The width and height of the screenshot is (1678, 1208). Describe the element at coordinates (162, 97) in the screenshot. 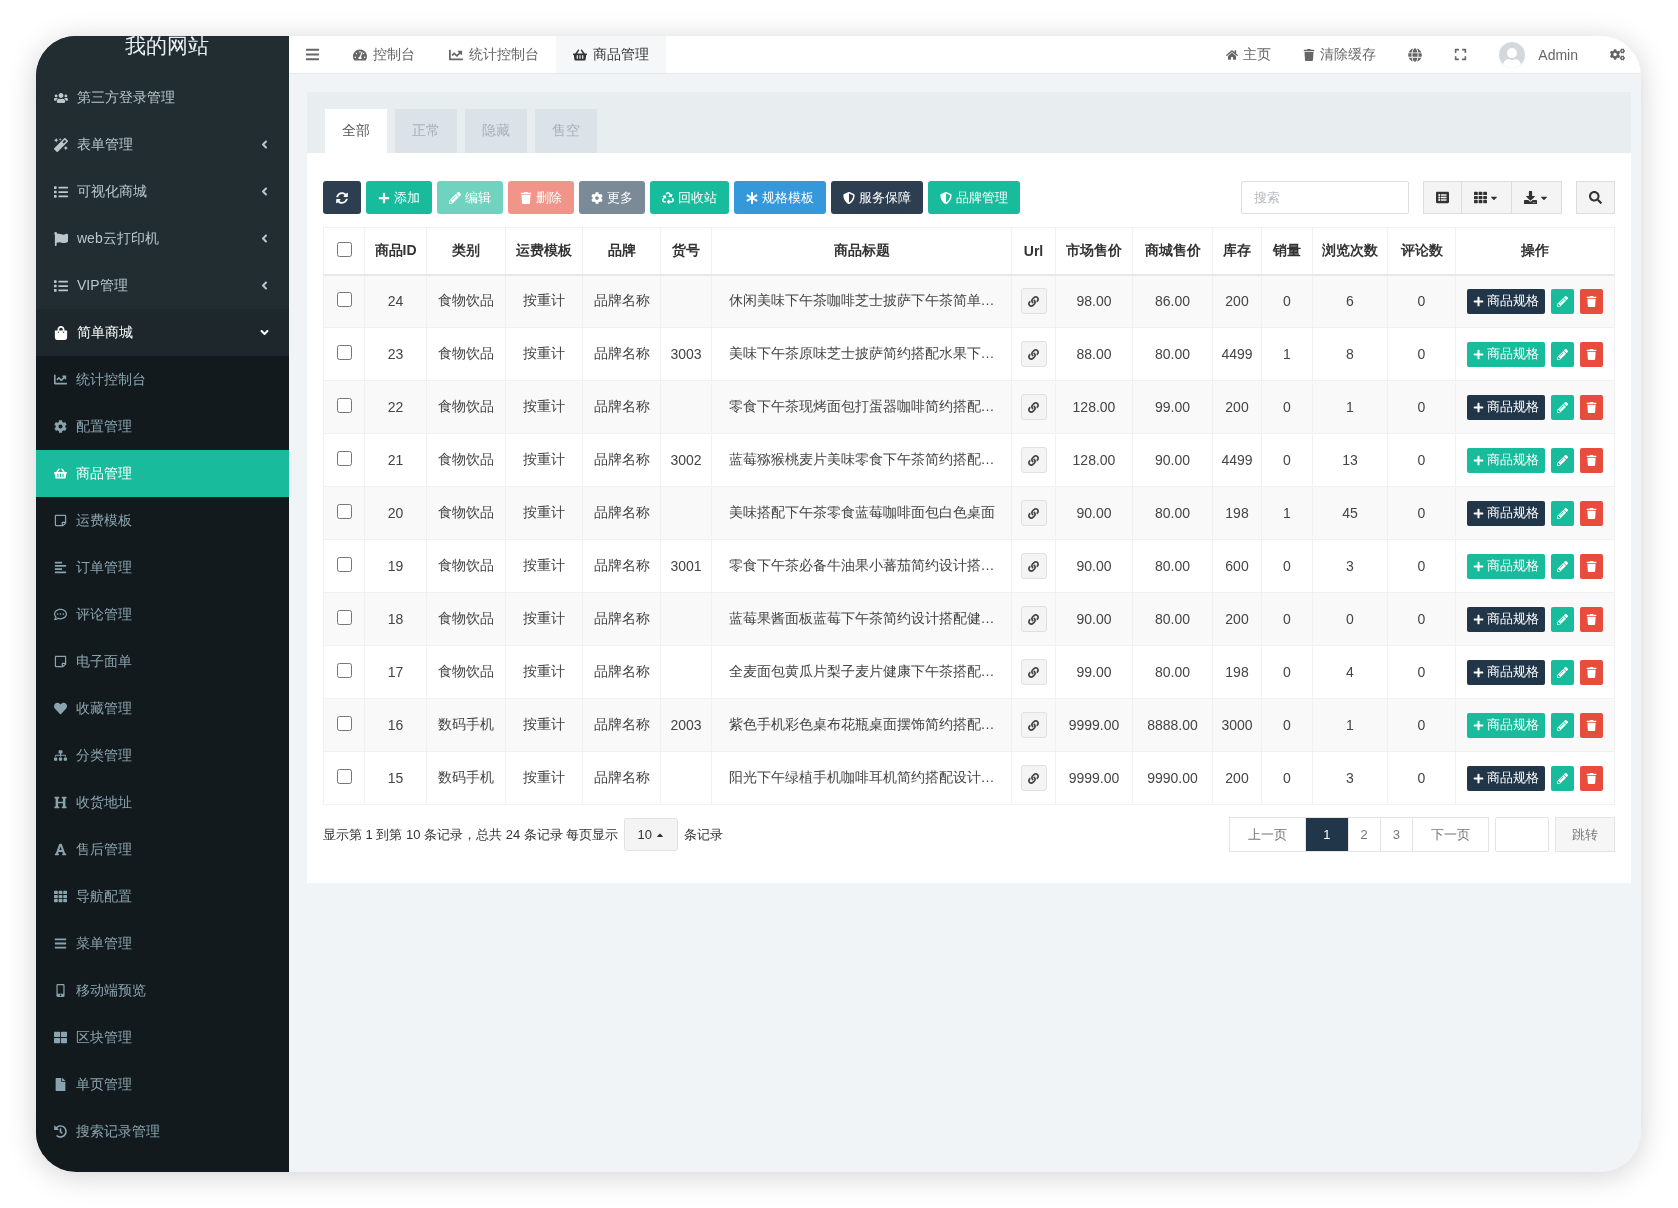

I see `sidebar-item: 第三方登录管理` at that location.